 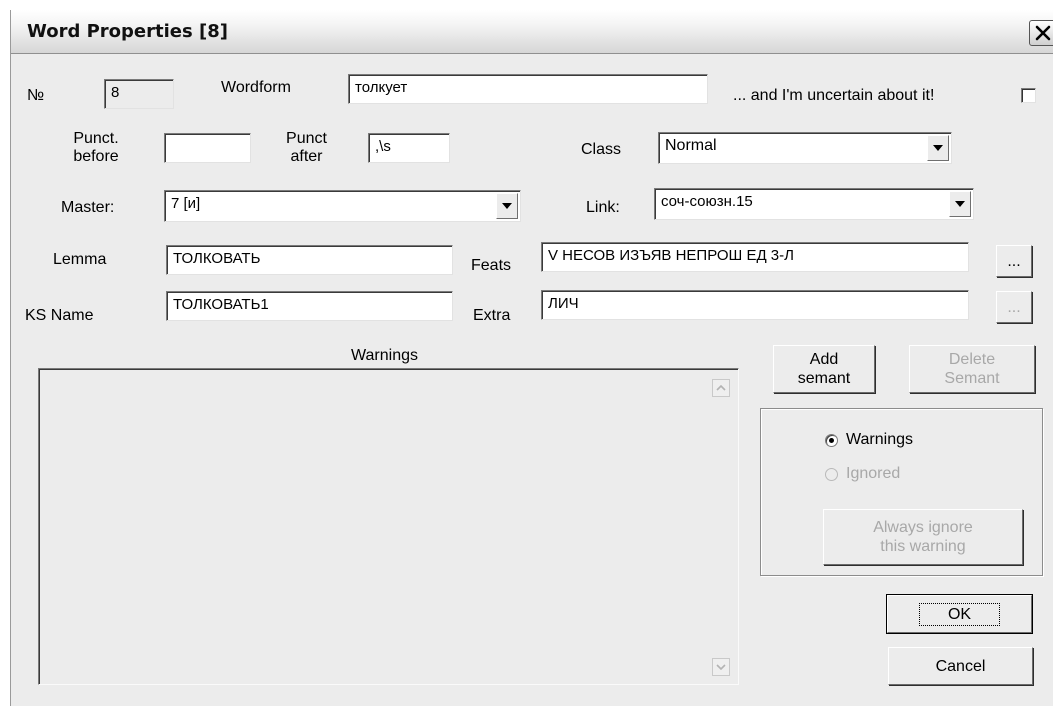 What do you see at coordinates (96, 138) in the screenshot?
I see `punct-before-label-line1: Punct.` at bounding box center [96, 138].